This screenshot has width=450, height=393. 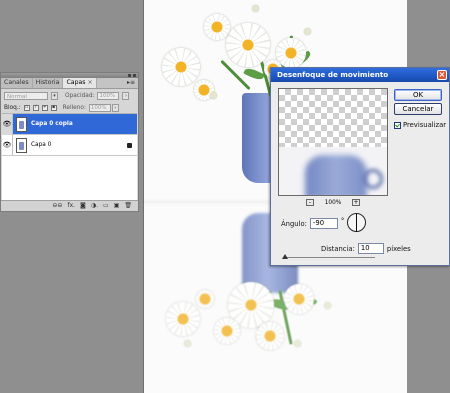 What do you see at coordinates (54, 95) in the screenshot?
I see `blend-mode-dropdown-icon: ▾` at bounding box center [54, 95].